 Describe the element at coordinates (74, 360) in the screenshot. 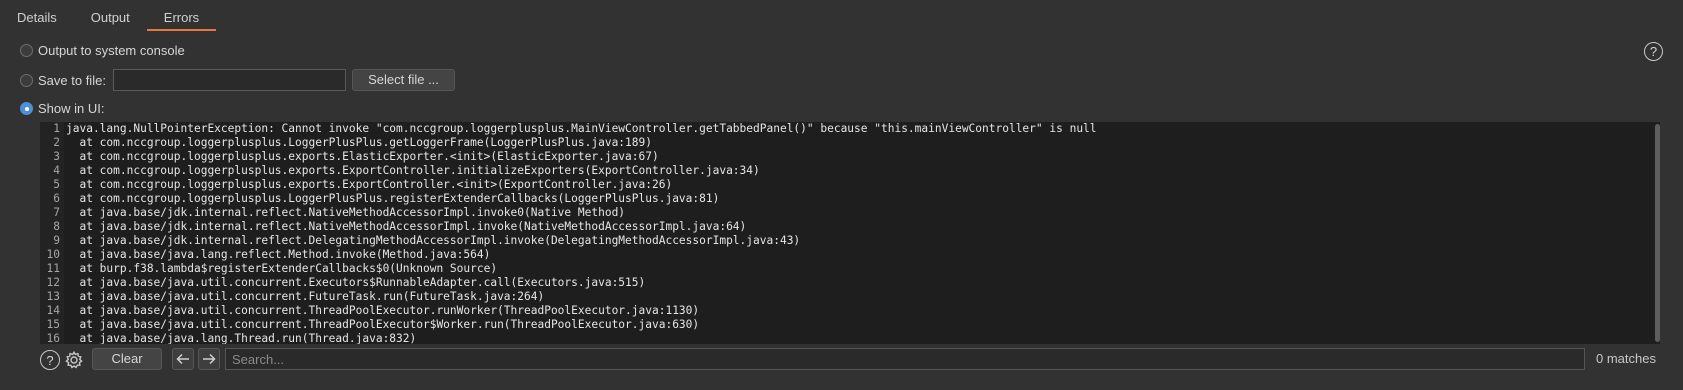

I see `gear-icon` at that location.